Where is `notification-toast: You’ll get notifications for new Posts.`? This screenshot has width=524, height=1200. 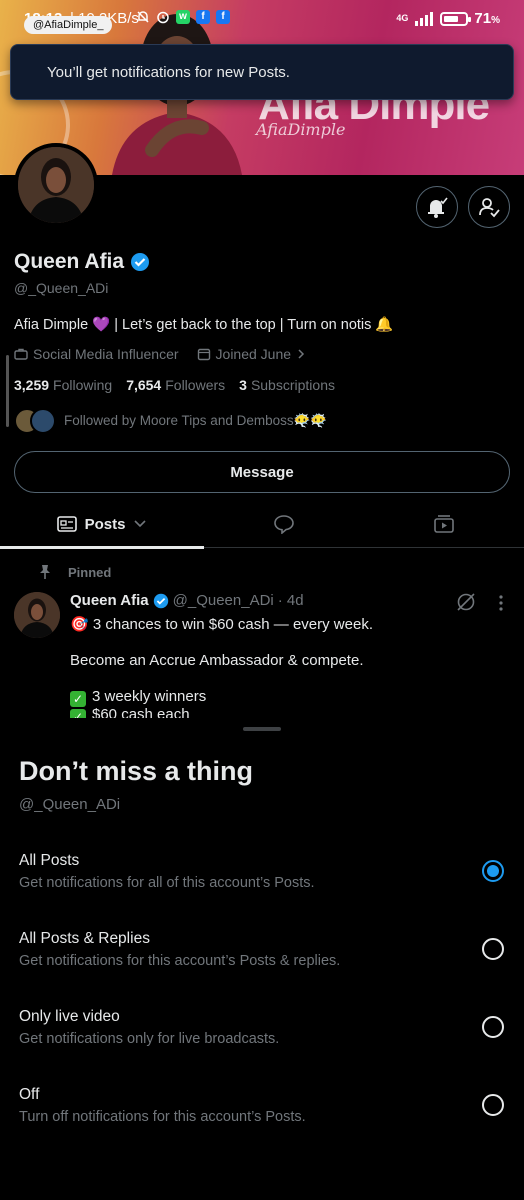 notification-toast: You’ll get notifications for new Posts. is located at coordinates (262, 72).